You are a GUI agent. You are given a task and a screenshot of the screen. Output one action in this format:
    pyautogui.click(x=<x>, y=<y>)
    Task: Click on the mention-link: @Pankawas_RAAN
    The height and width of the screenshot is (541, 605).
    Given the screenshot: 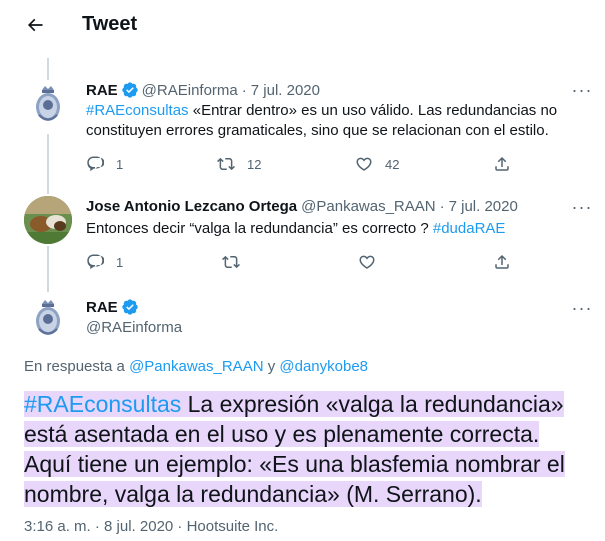 What is the action you would take?
    pyautogui.click(x=196, y=366)
    